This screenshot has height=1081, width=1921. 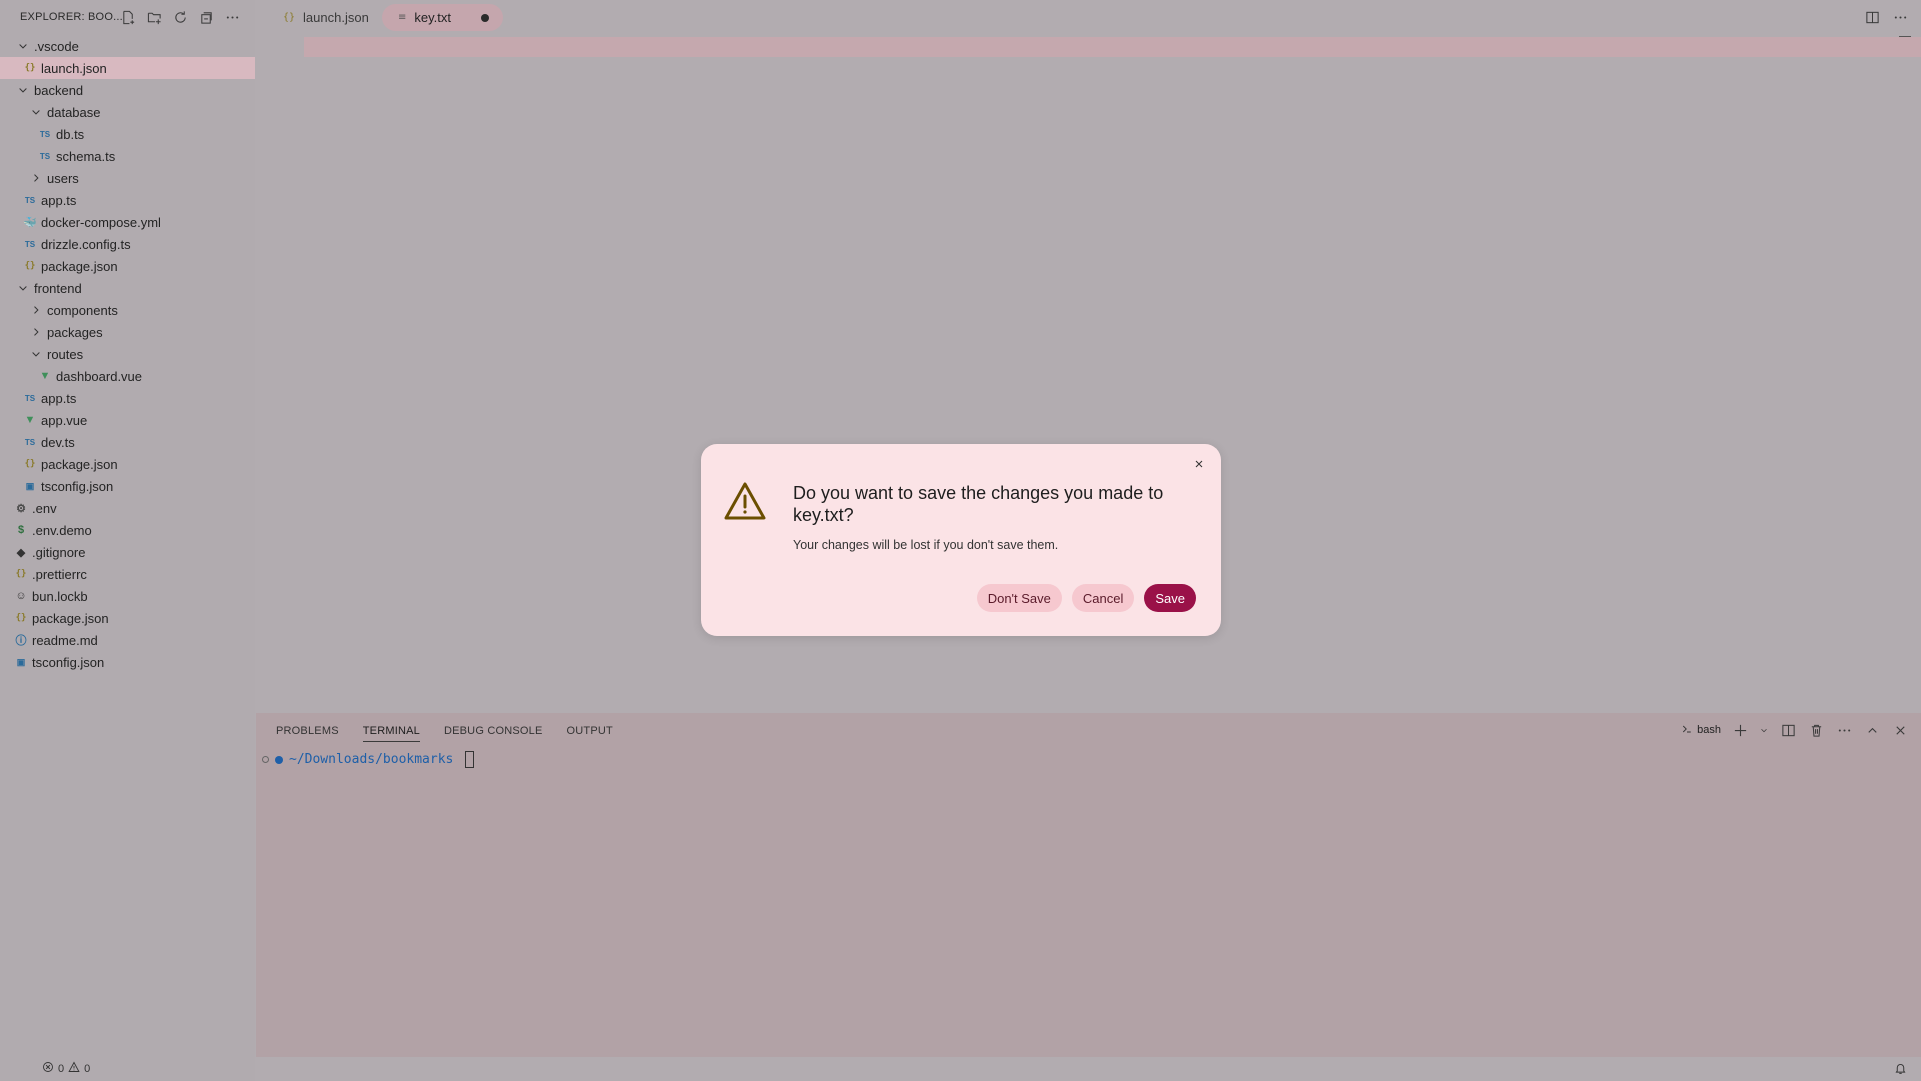 I want to click on explorer-actions, so click(x=180, y=17).